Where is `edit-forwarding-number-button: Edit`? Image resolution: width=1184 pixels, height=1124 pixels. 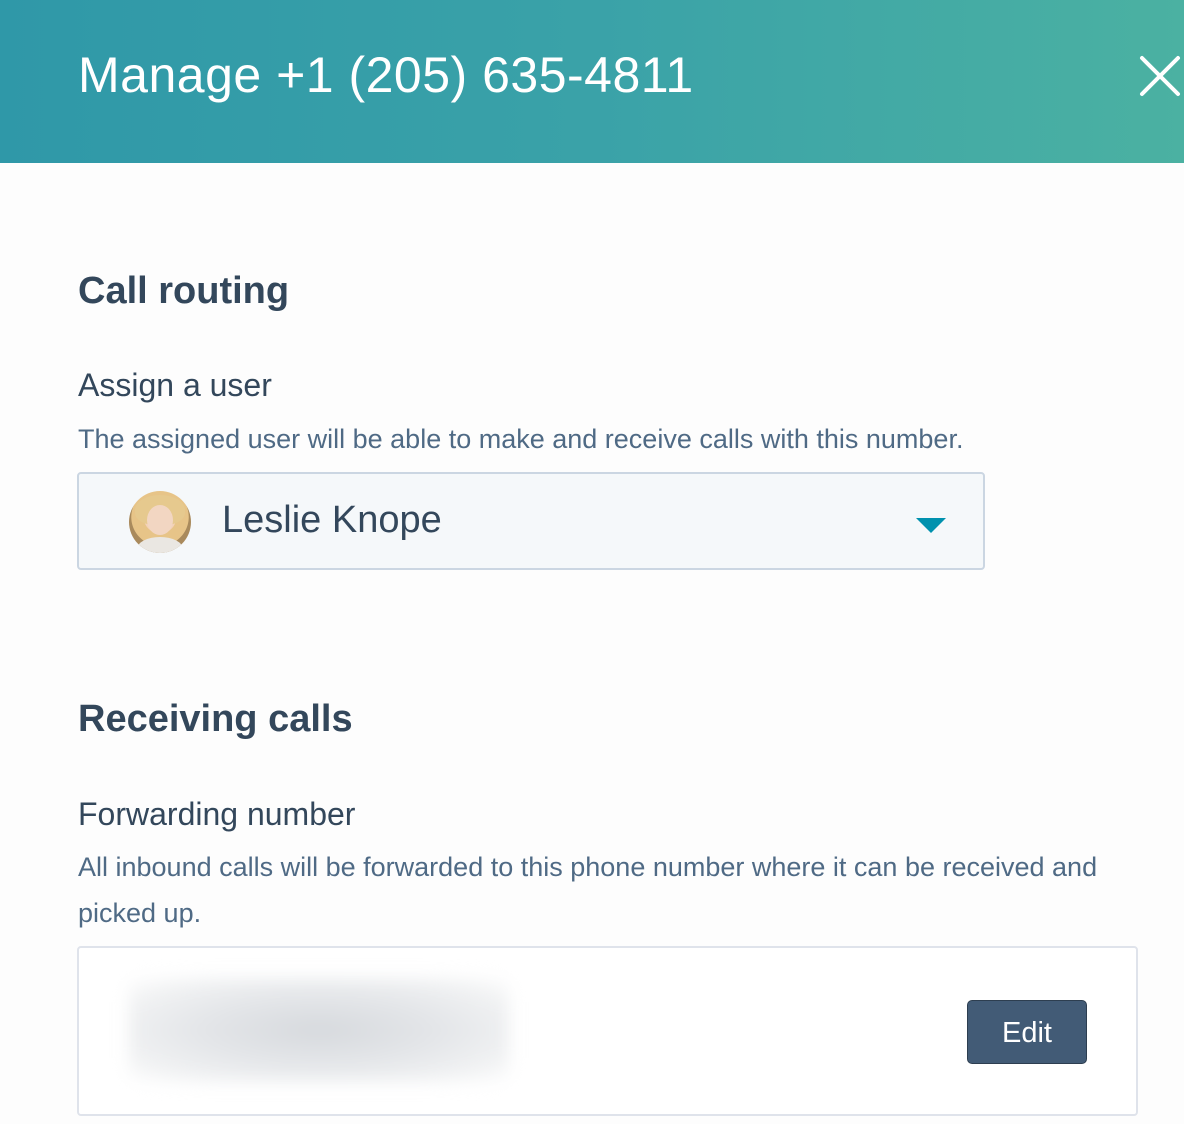
edit-forwarding-number-button: Edit is located at coordinates (1027, 1032).